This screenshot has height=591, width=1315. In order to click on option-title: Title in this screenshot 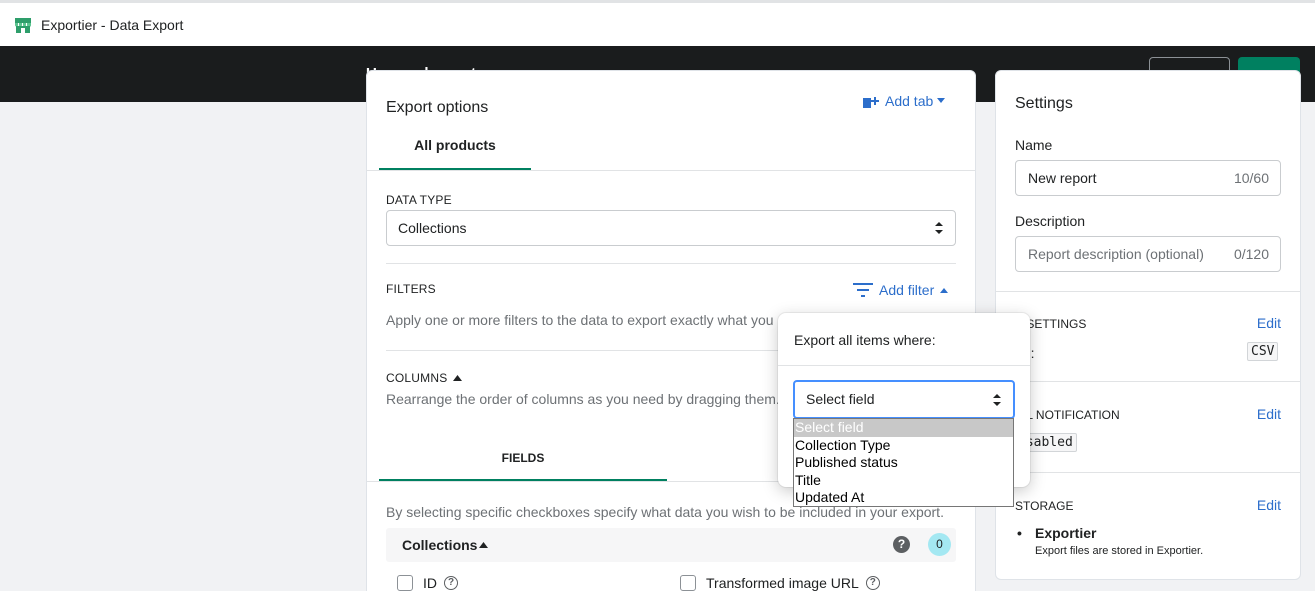, I will do `click(903, 481)`.